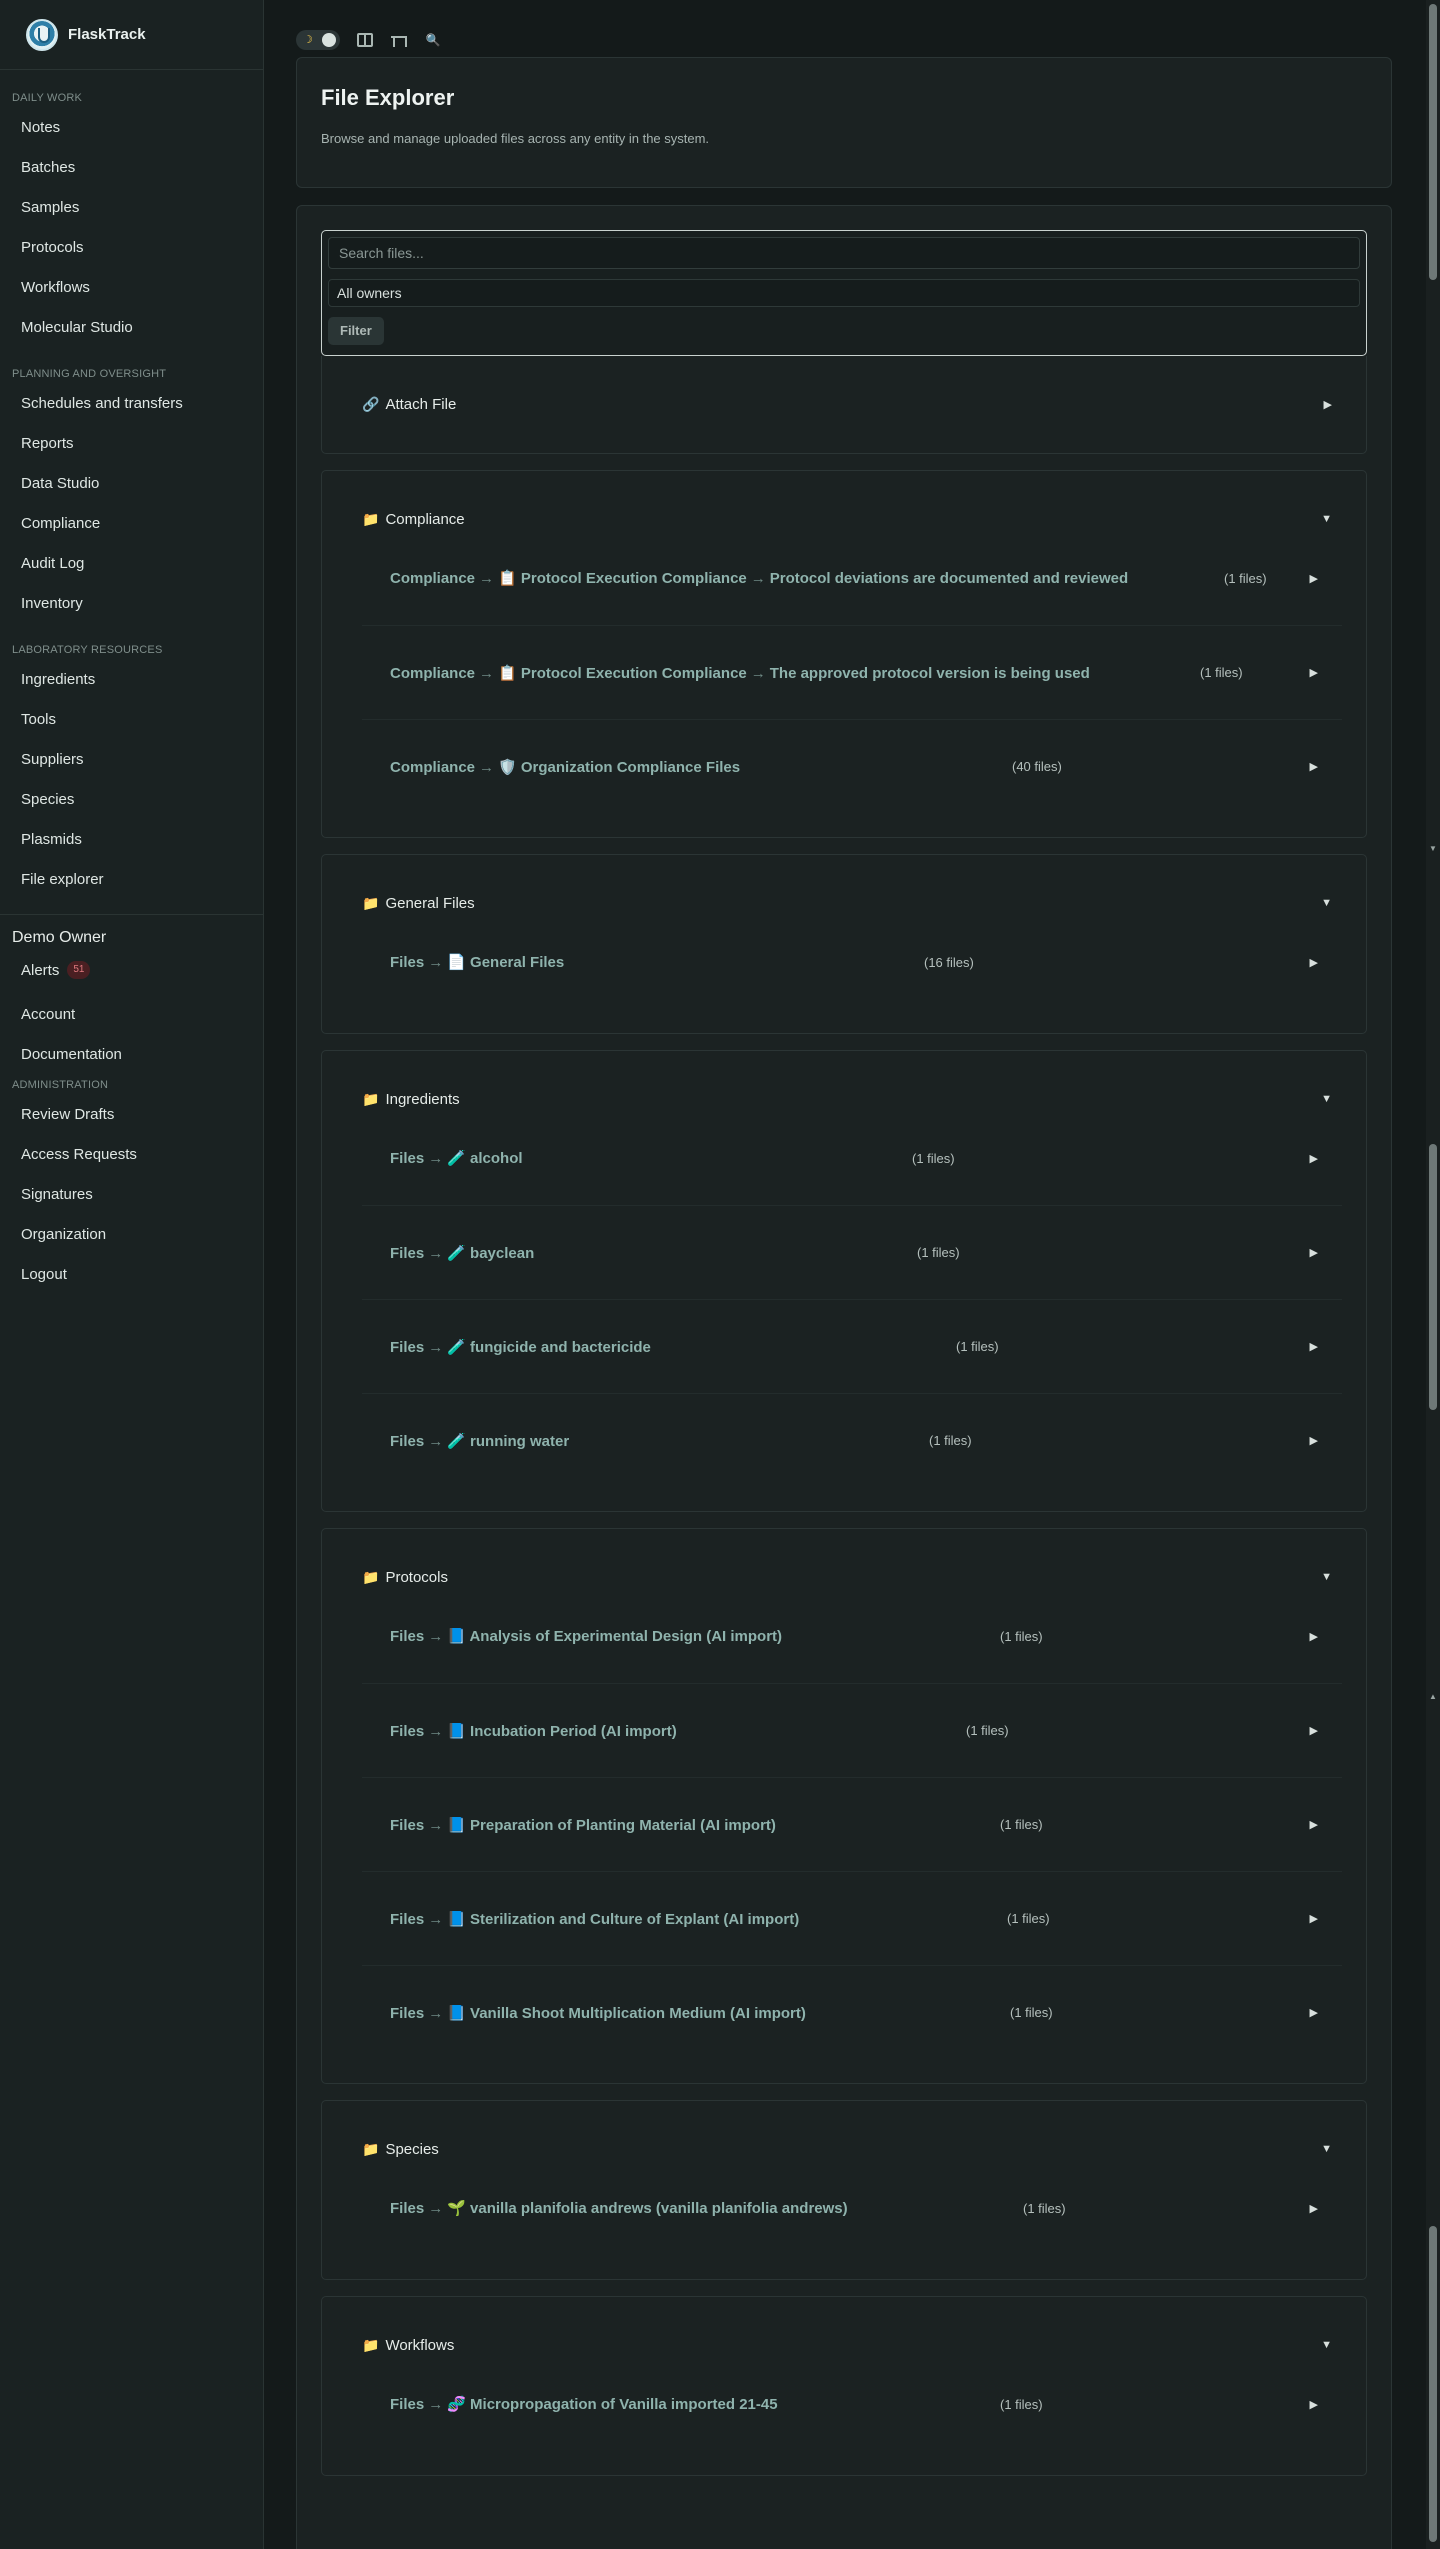 This screenshot has height=2549, width=1440. What do you see at coordinates (456, 1158) in the screenshot?
I see `entry-path: Files → 🧪 alcohol` at bounding box center [456, 1158].